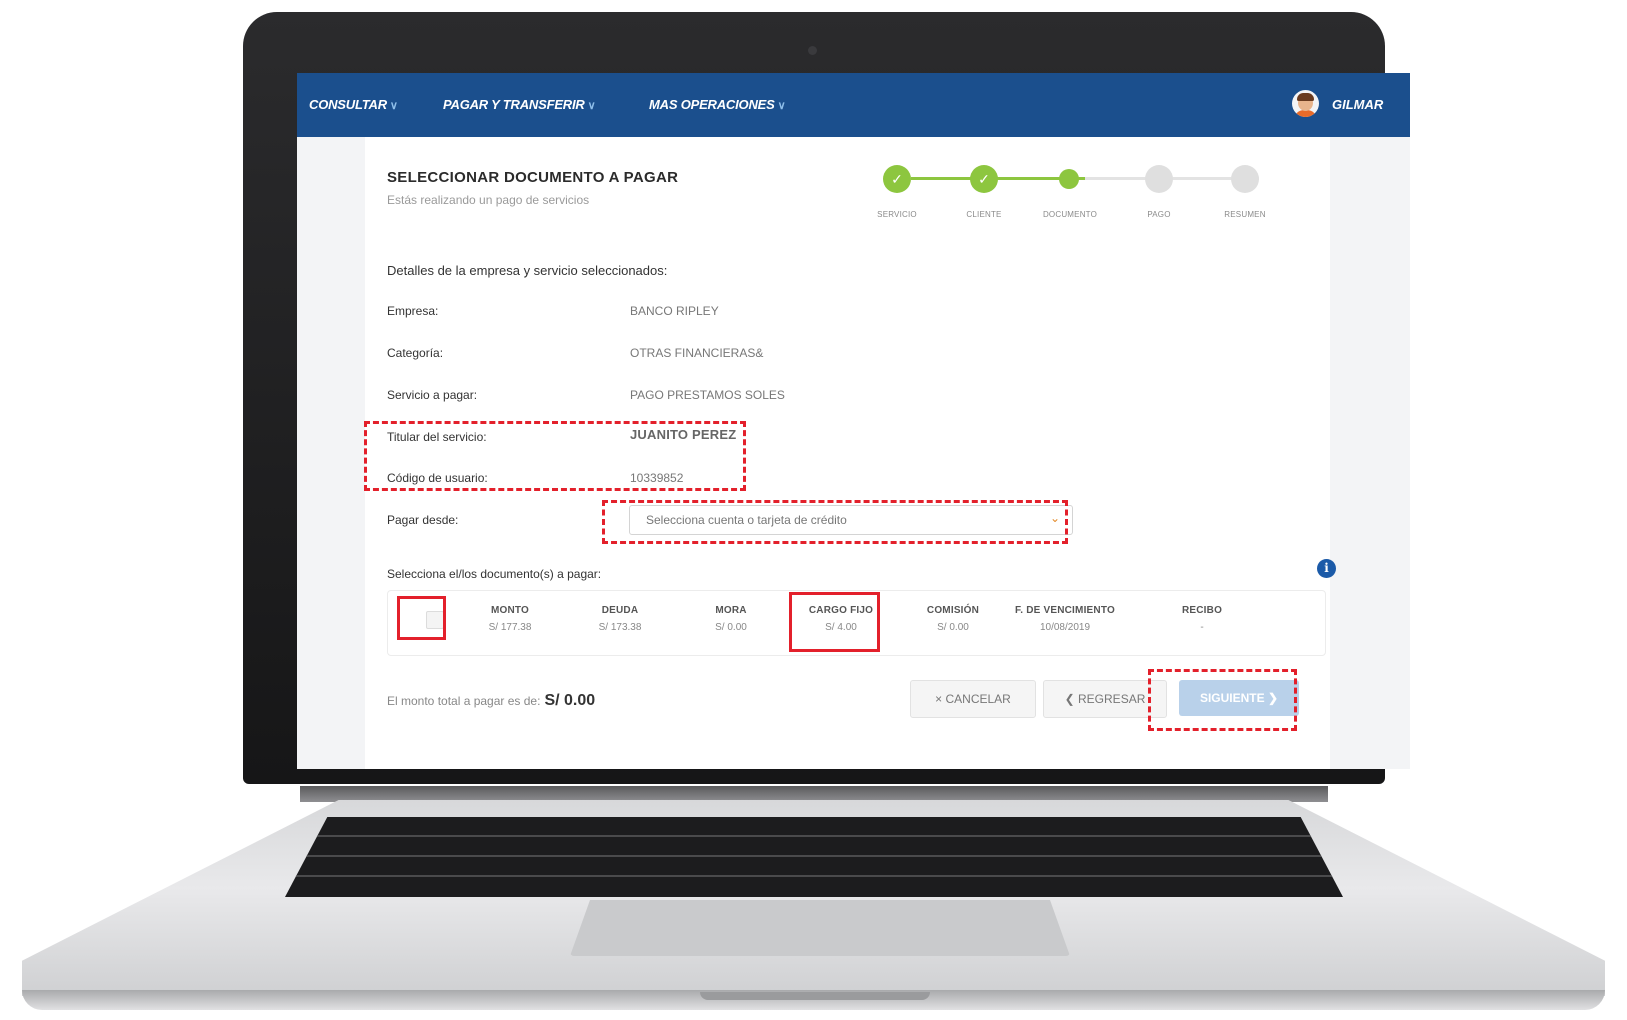 The height and width of the screenshot is (1020, 1627). I want to click on step-label-servicio: SERVICIO, so click(897, 214).